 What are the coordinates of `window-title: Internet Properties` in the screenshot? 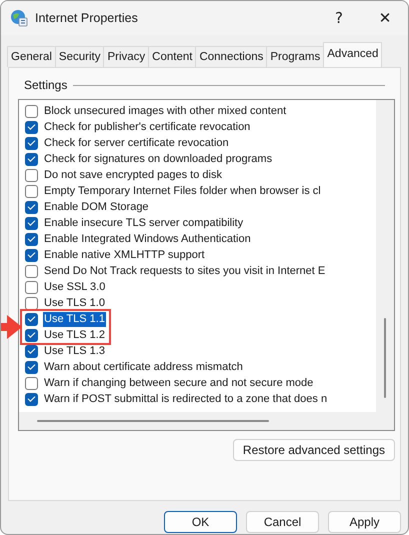 It's located at (87, 18).